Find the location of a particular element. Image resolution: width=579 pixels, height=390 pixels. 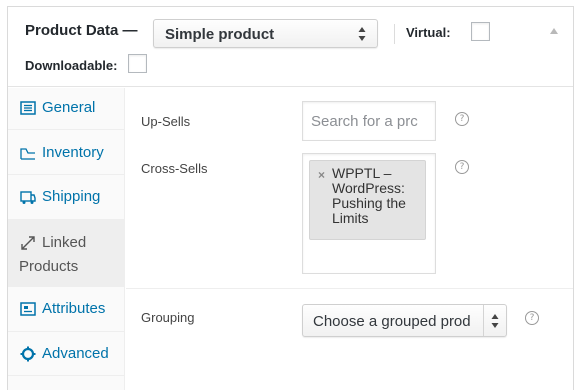

tab-inventory-label: Inventory is located at coordinates (73, 152).